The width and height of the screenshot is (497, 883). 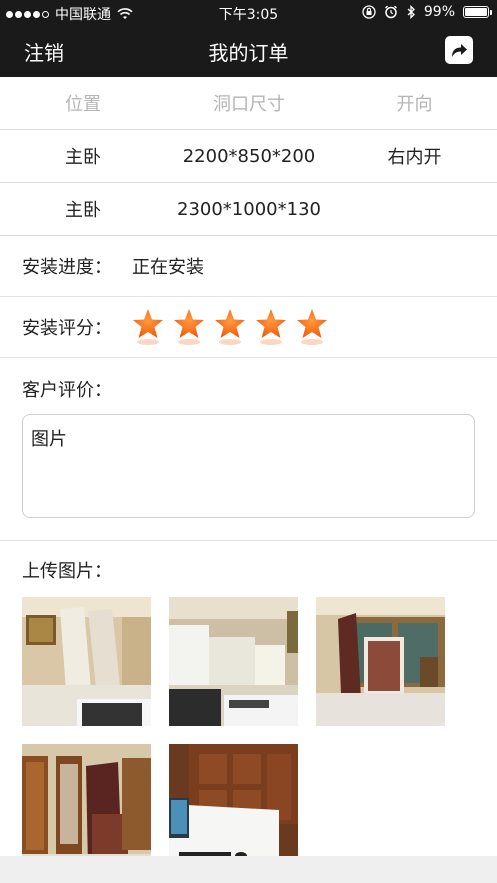 What do you see at coordinates (248, 466) in the screenshot?
I see `customer-review-input: 图片` at bounding box center [248, 466].